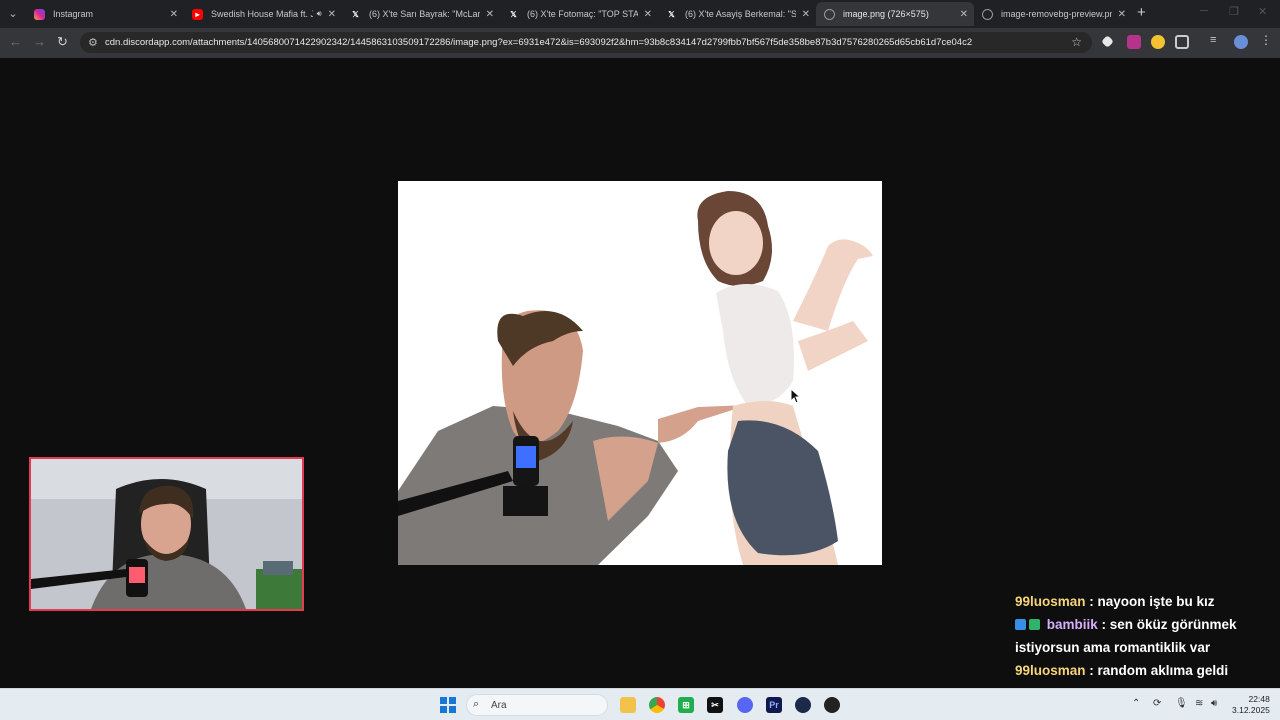 The height and width of the screenshot is (720, 1280). I want to click on bookmark-star-icon: ☆, so click(1076, 42).